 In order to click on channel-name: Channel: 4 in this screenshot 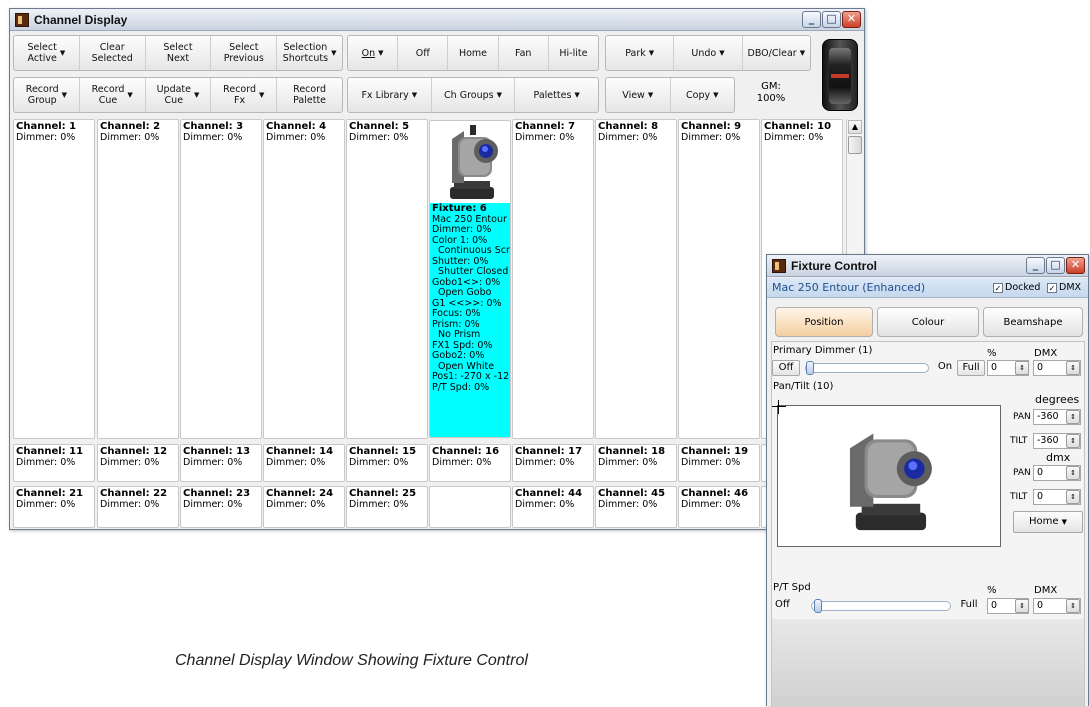, I will do `click(296, 126)`.